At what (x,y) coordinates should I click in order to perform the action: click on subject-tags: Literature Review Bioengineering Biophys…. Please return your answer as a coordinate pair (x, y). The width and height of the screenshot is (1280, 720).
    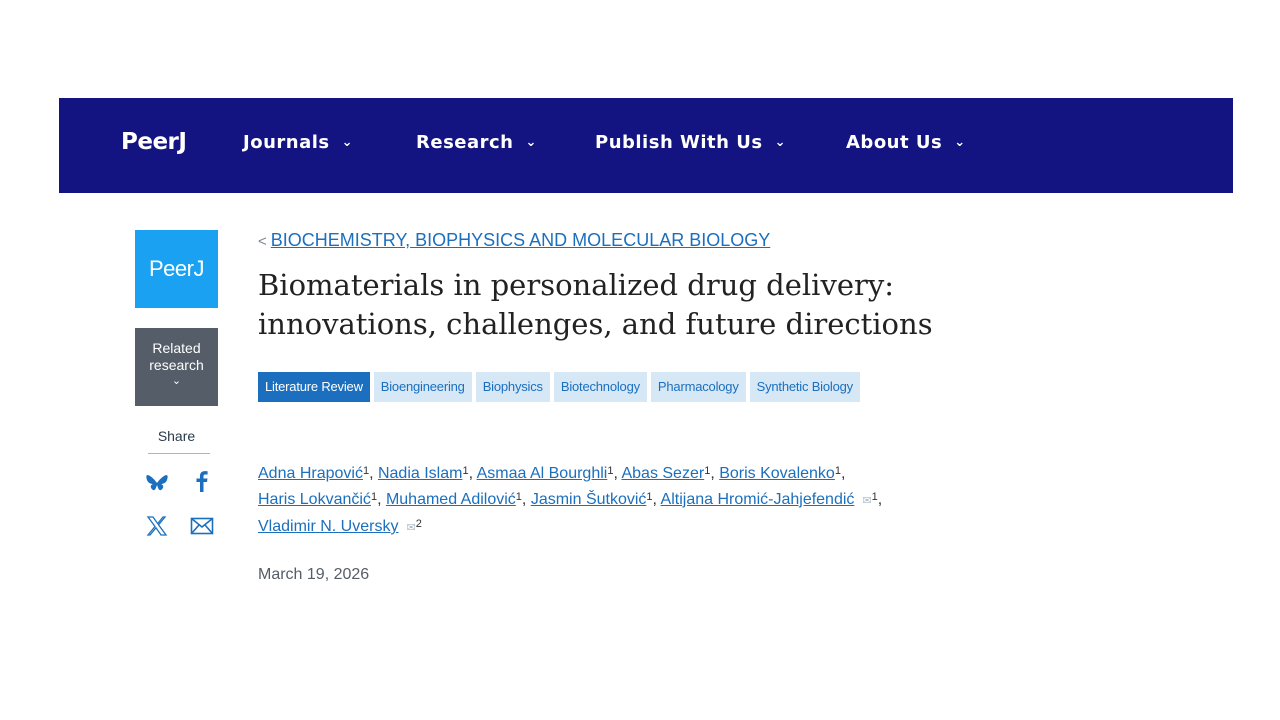
    Looking at the image, I should click on (561, 387).